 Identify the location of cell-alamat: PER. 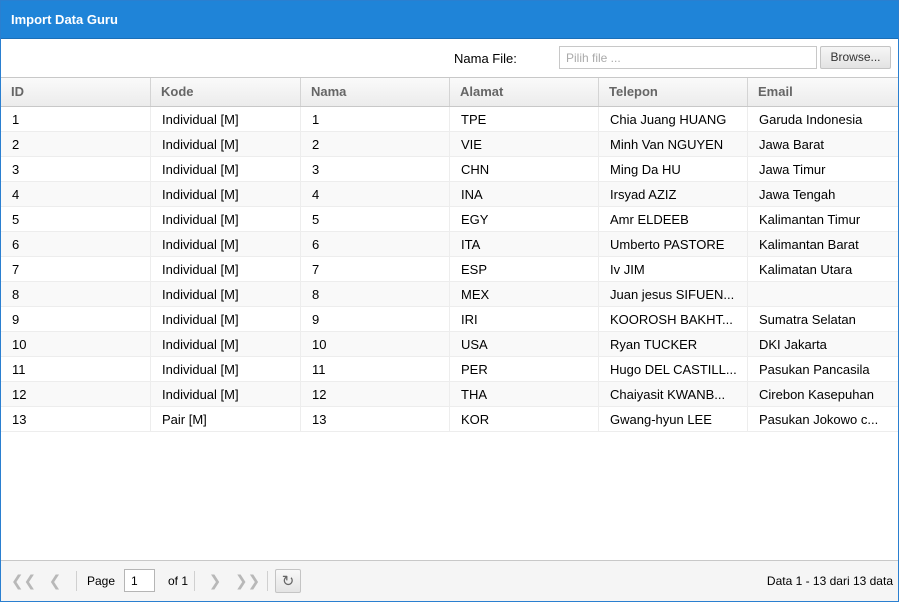
(524, 369).